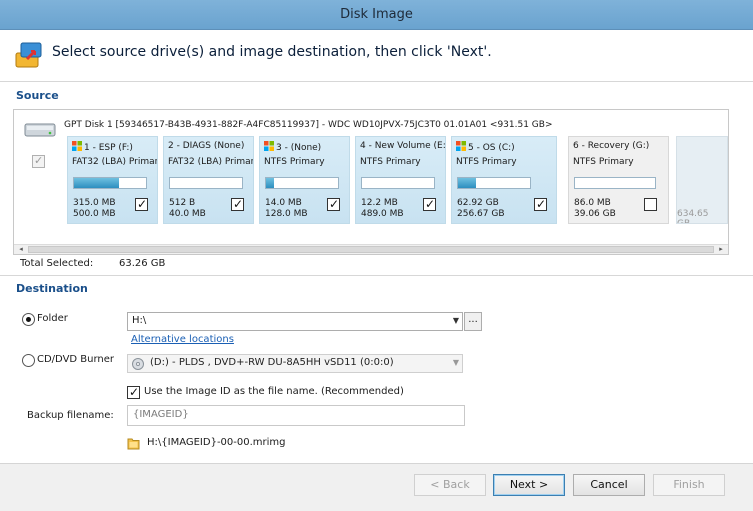 The height and width of the screenshot is (511, 753). What do you see at coordinates (650, 204) in the screenshot?
I see `partition-6-checkbox` at bounding box center [650, 204].